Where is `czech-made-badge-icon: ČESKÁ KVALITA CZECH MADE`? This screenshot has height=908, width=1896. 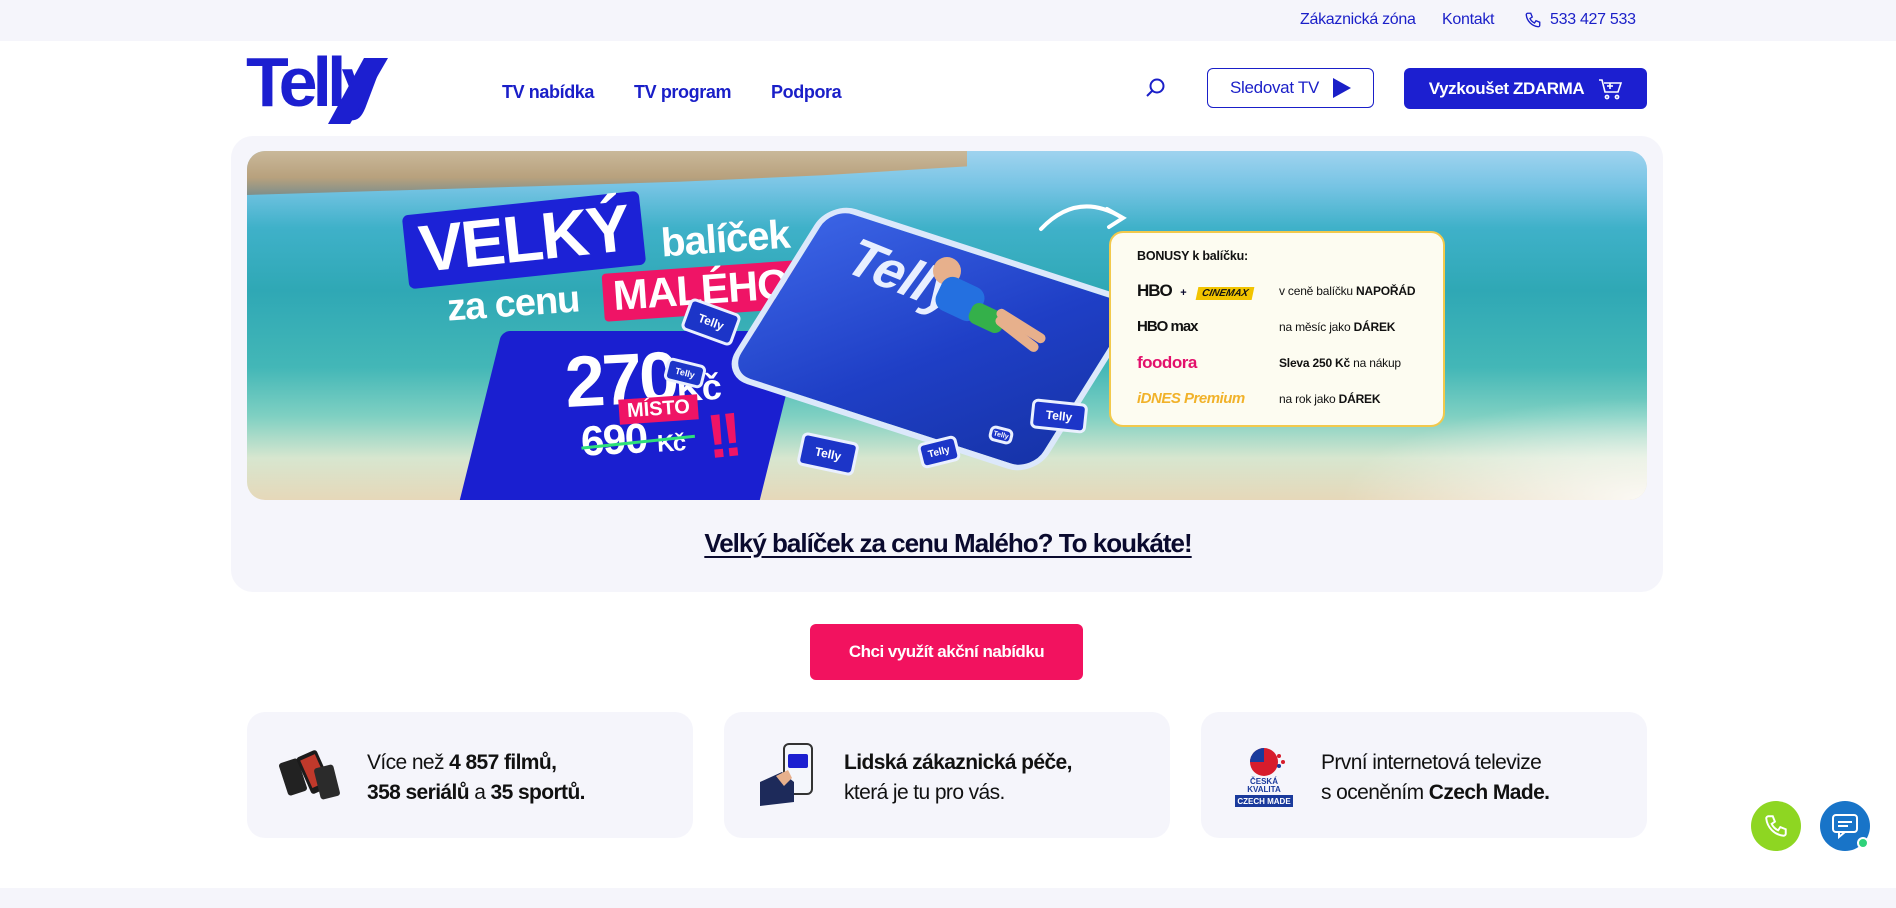 czech-made-badge-icon: ČESKÁ KVALITA CZECH MADE is located at coordinates (1264, 777).